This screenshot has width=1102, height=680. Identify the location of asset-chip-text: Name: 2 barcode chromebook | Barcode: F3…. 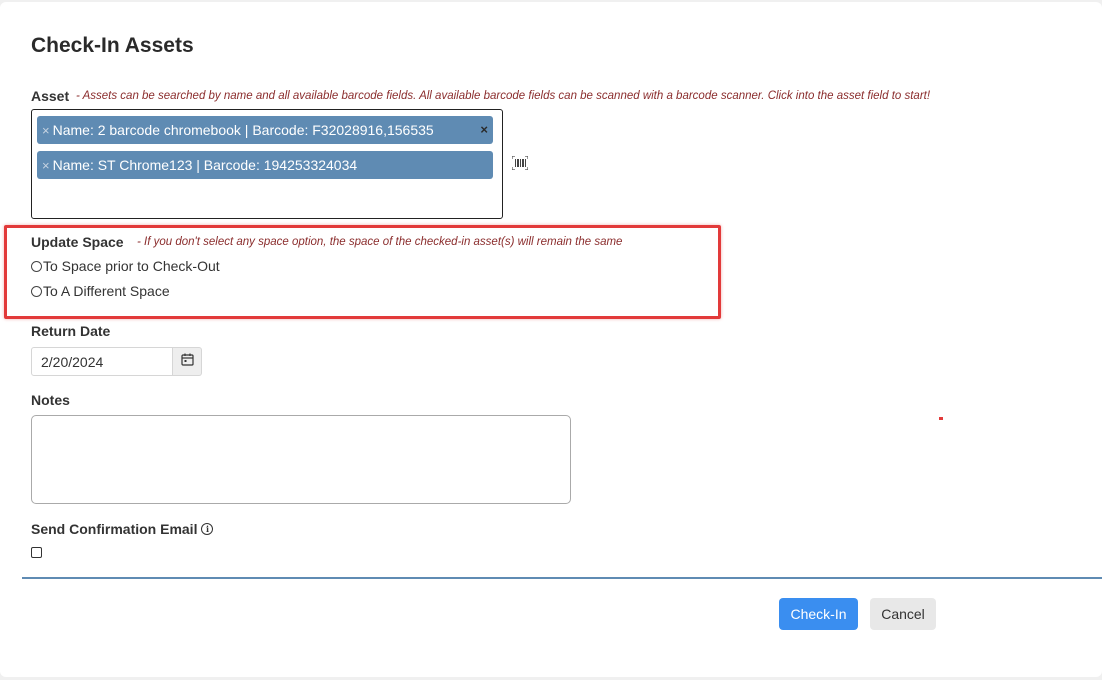
(243, 130).